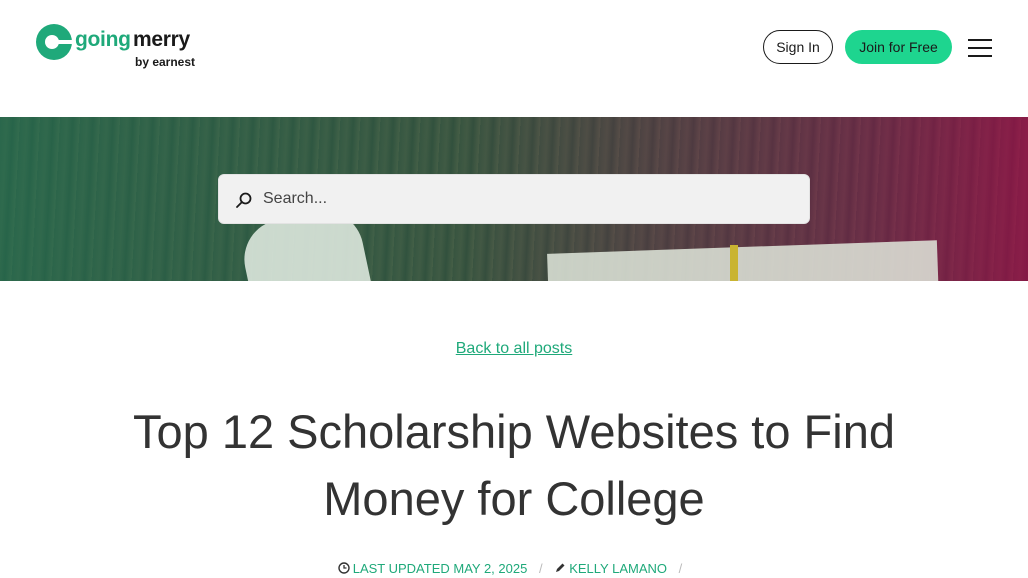 The height and width of the screenshot is (578, 1028). I want to click on hero-pencil-image, so click(734, 263).